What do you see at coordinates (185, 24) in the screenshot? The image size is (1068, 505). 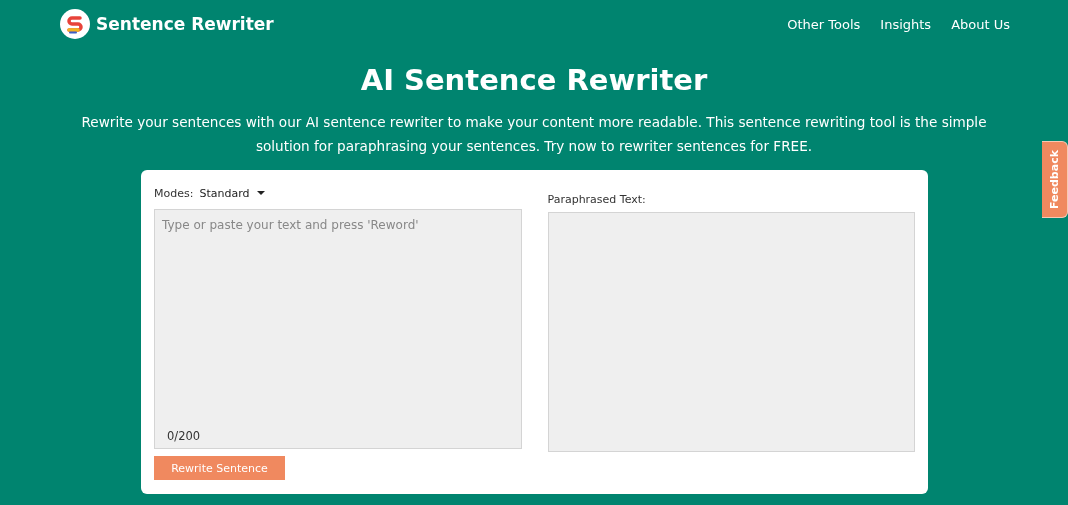 I see `brand-name: Sentence Rewriter` at bounding box center [185, 24].